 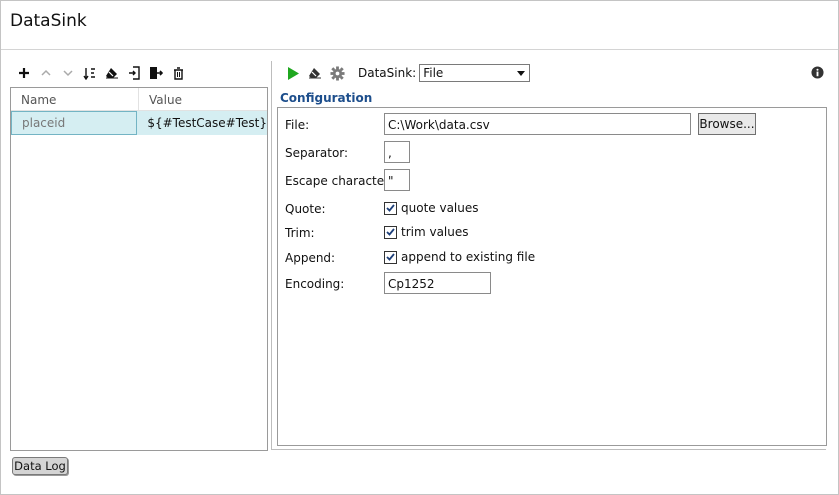 What do you see at coordinates (419, 49) in the screenshot?
I see `title-separator` at bounding box center [419, 49].